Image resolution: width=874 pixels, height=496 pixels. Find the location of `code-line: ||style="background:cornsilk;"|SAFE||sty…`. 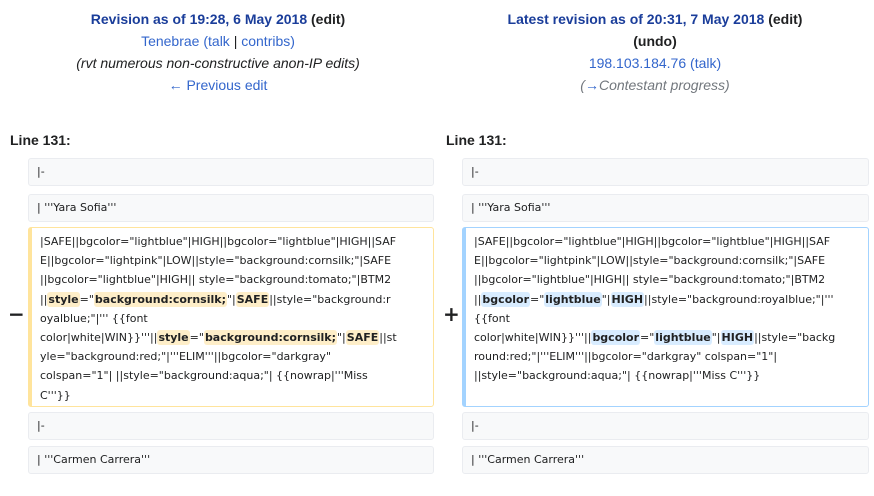

code-line: ||style="background:cornsilk;"|SAFE||sty… is located at coordinates (233, 299).